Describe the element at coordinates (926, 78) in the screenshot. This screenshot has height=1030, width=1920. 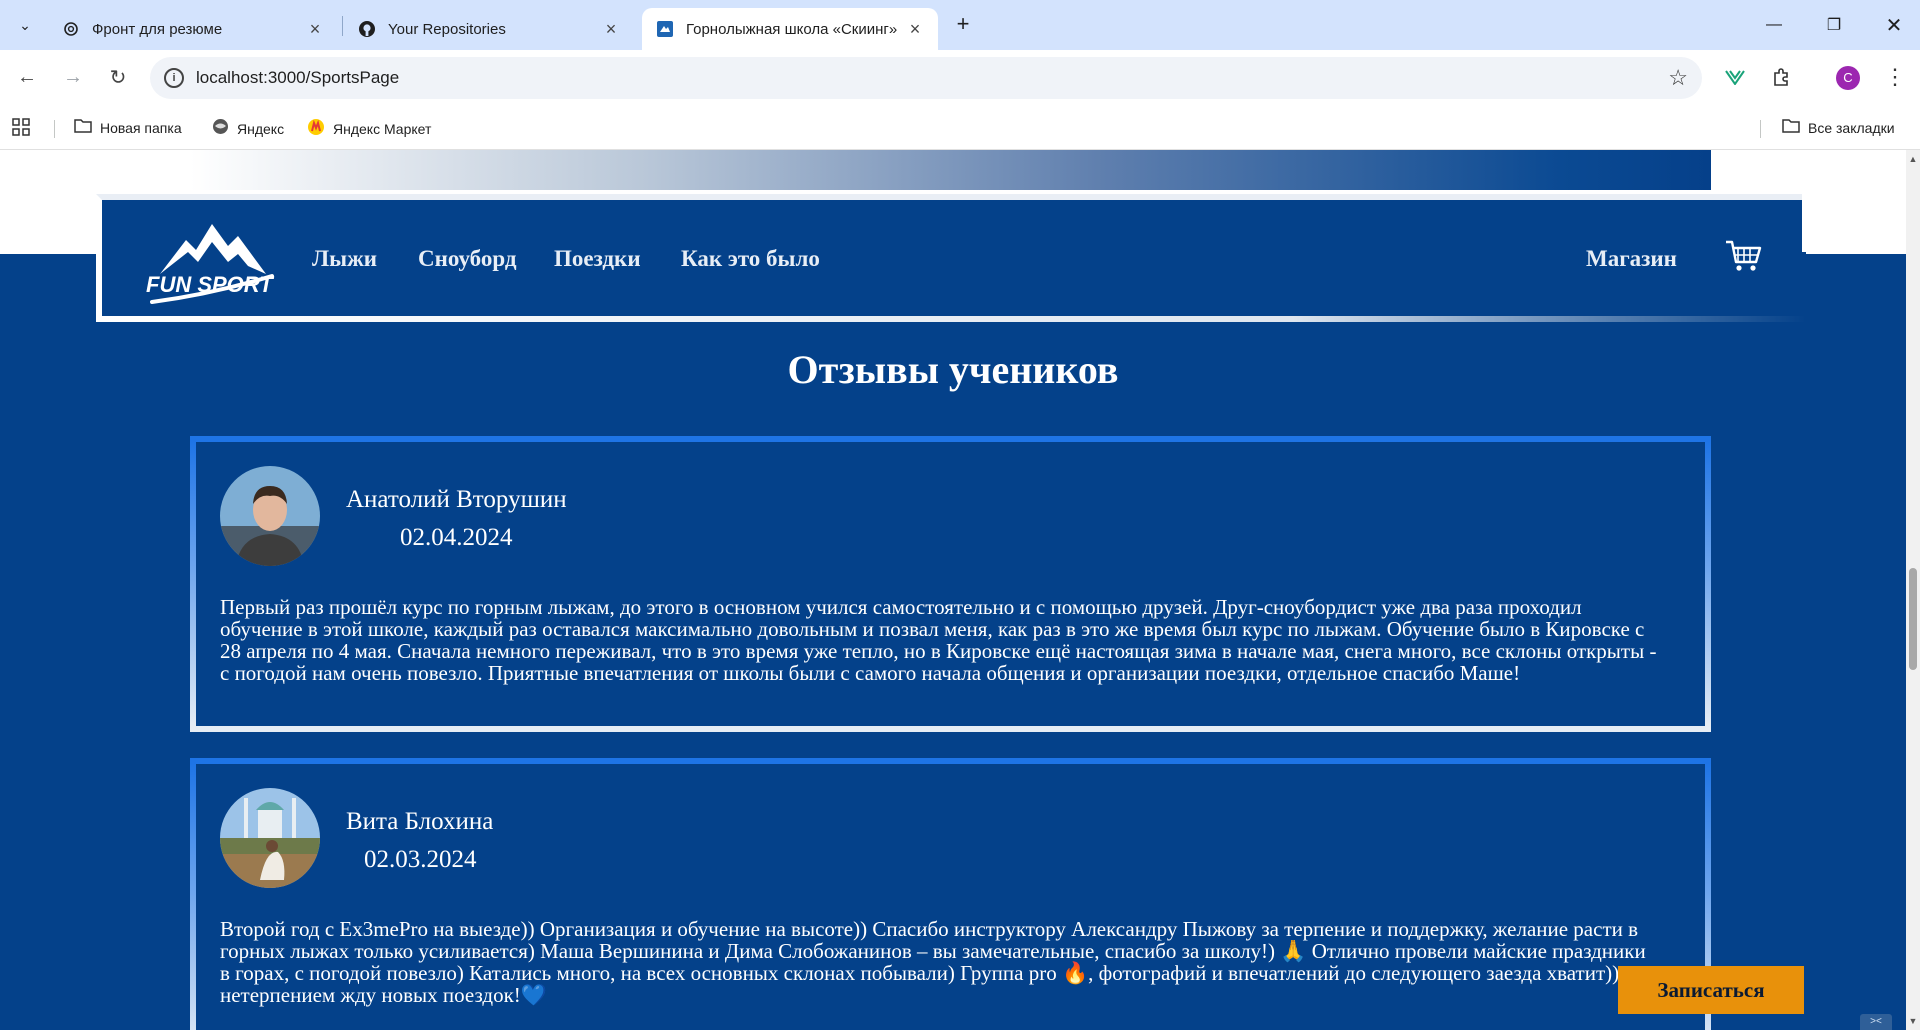
I see `address-bar: i localhost:3000/SportsPage ☆` at that location.